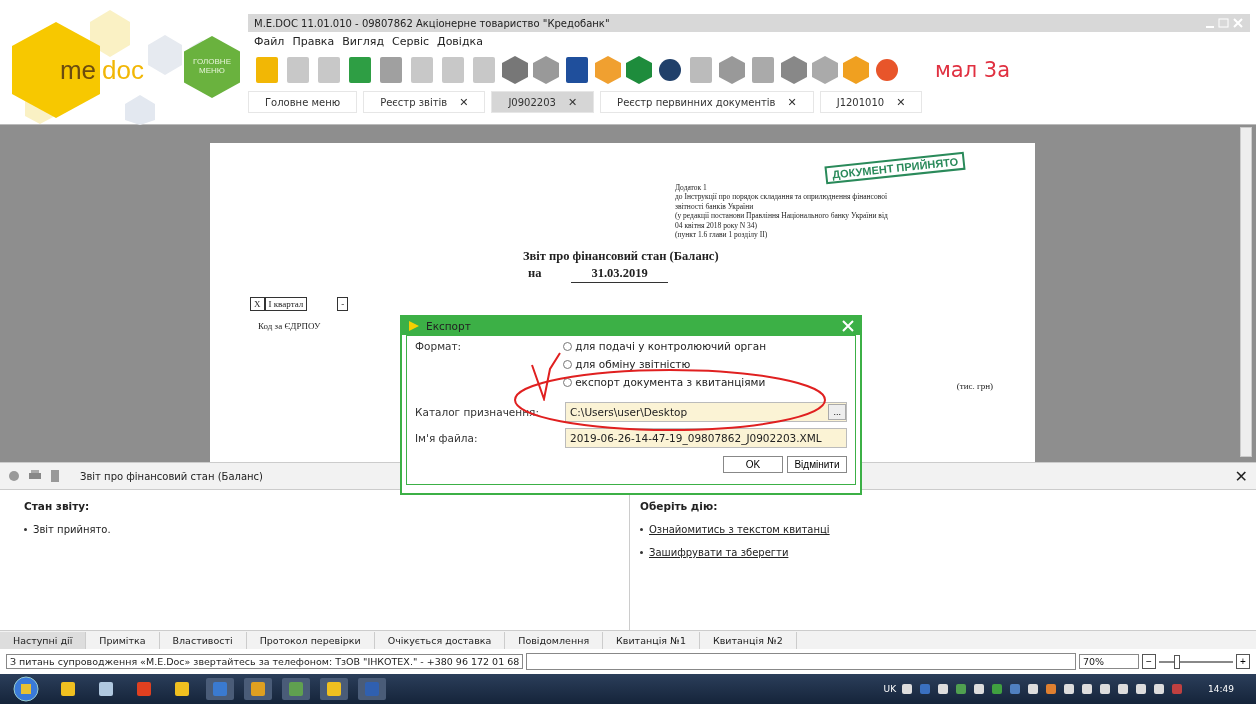 The width and height of the screenshot is (1256, 704). I want to click on menu-item: Сервіс, so click(411, 41).